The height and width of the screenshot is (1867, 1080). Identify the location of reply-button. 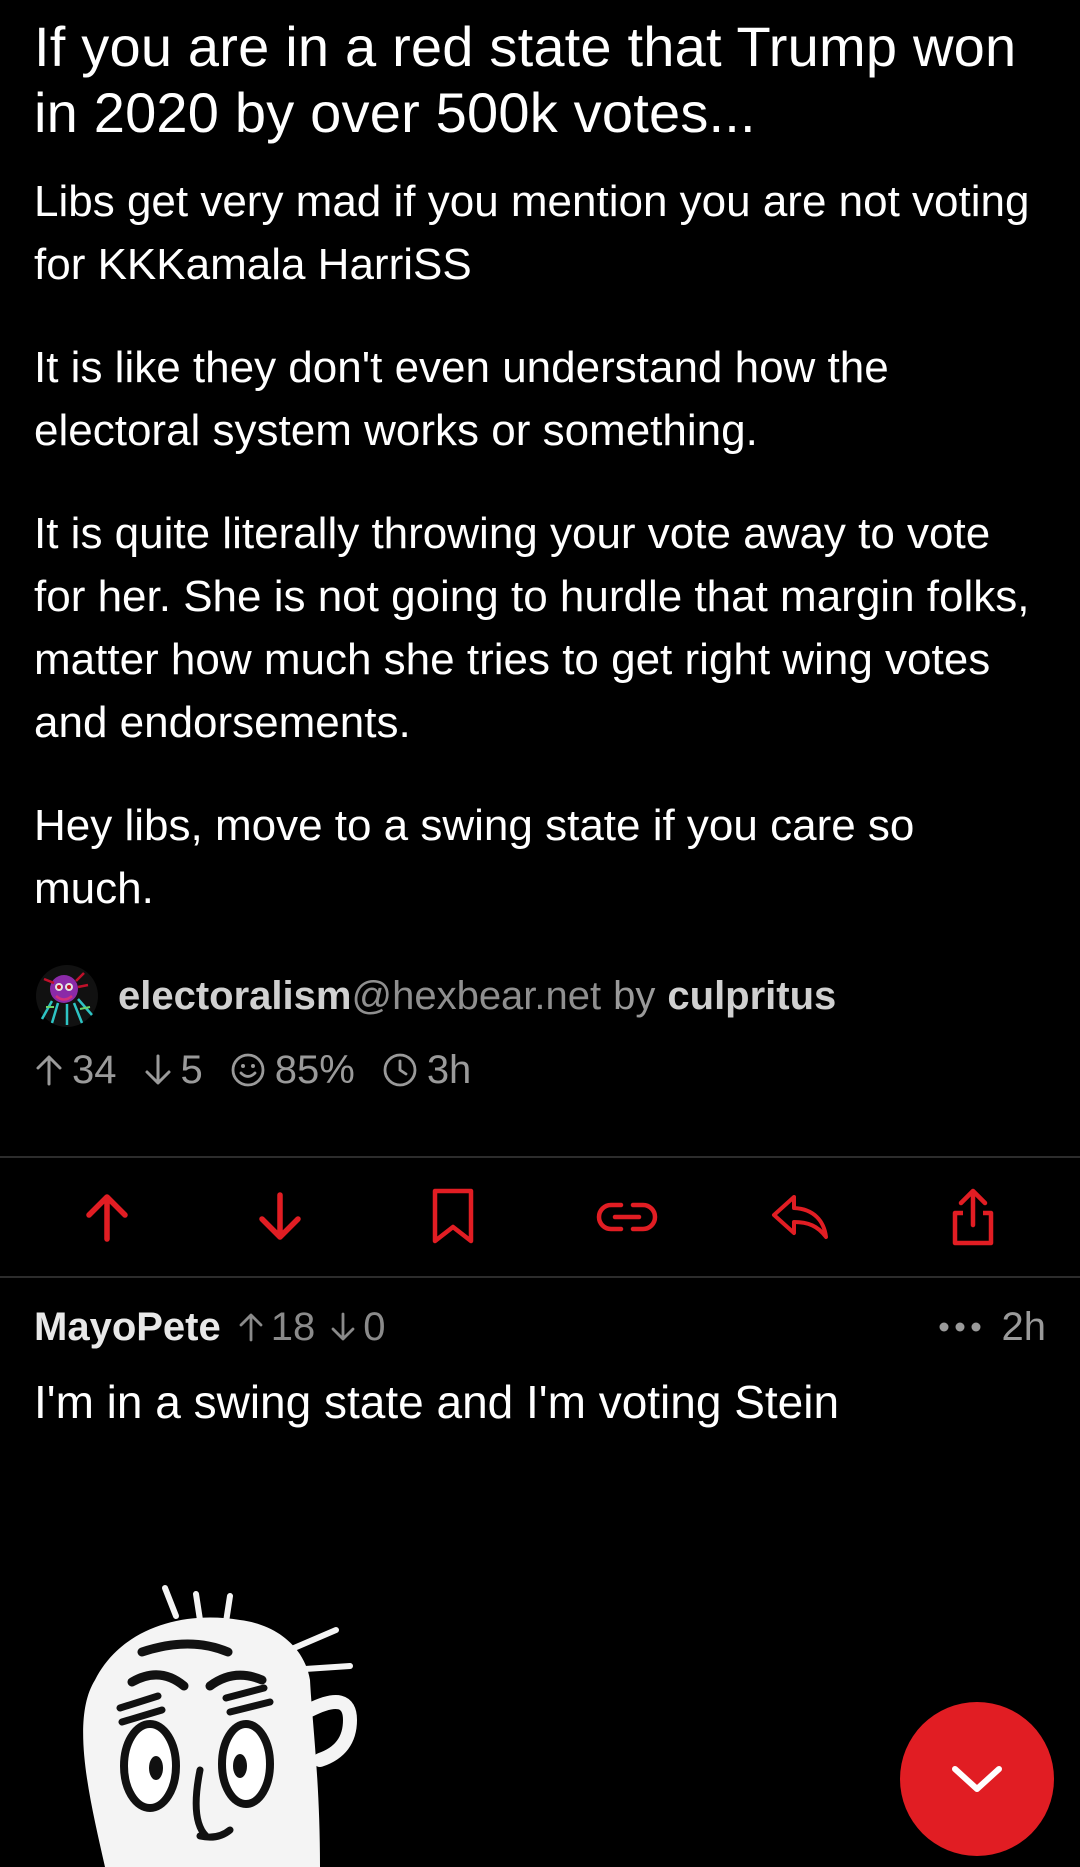
(800, 1217).